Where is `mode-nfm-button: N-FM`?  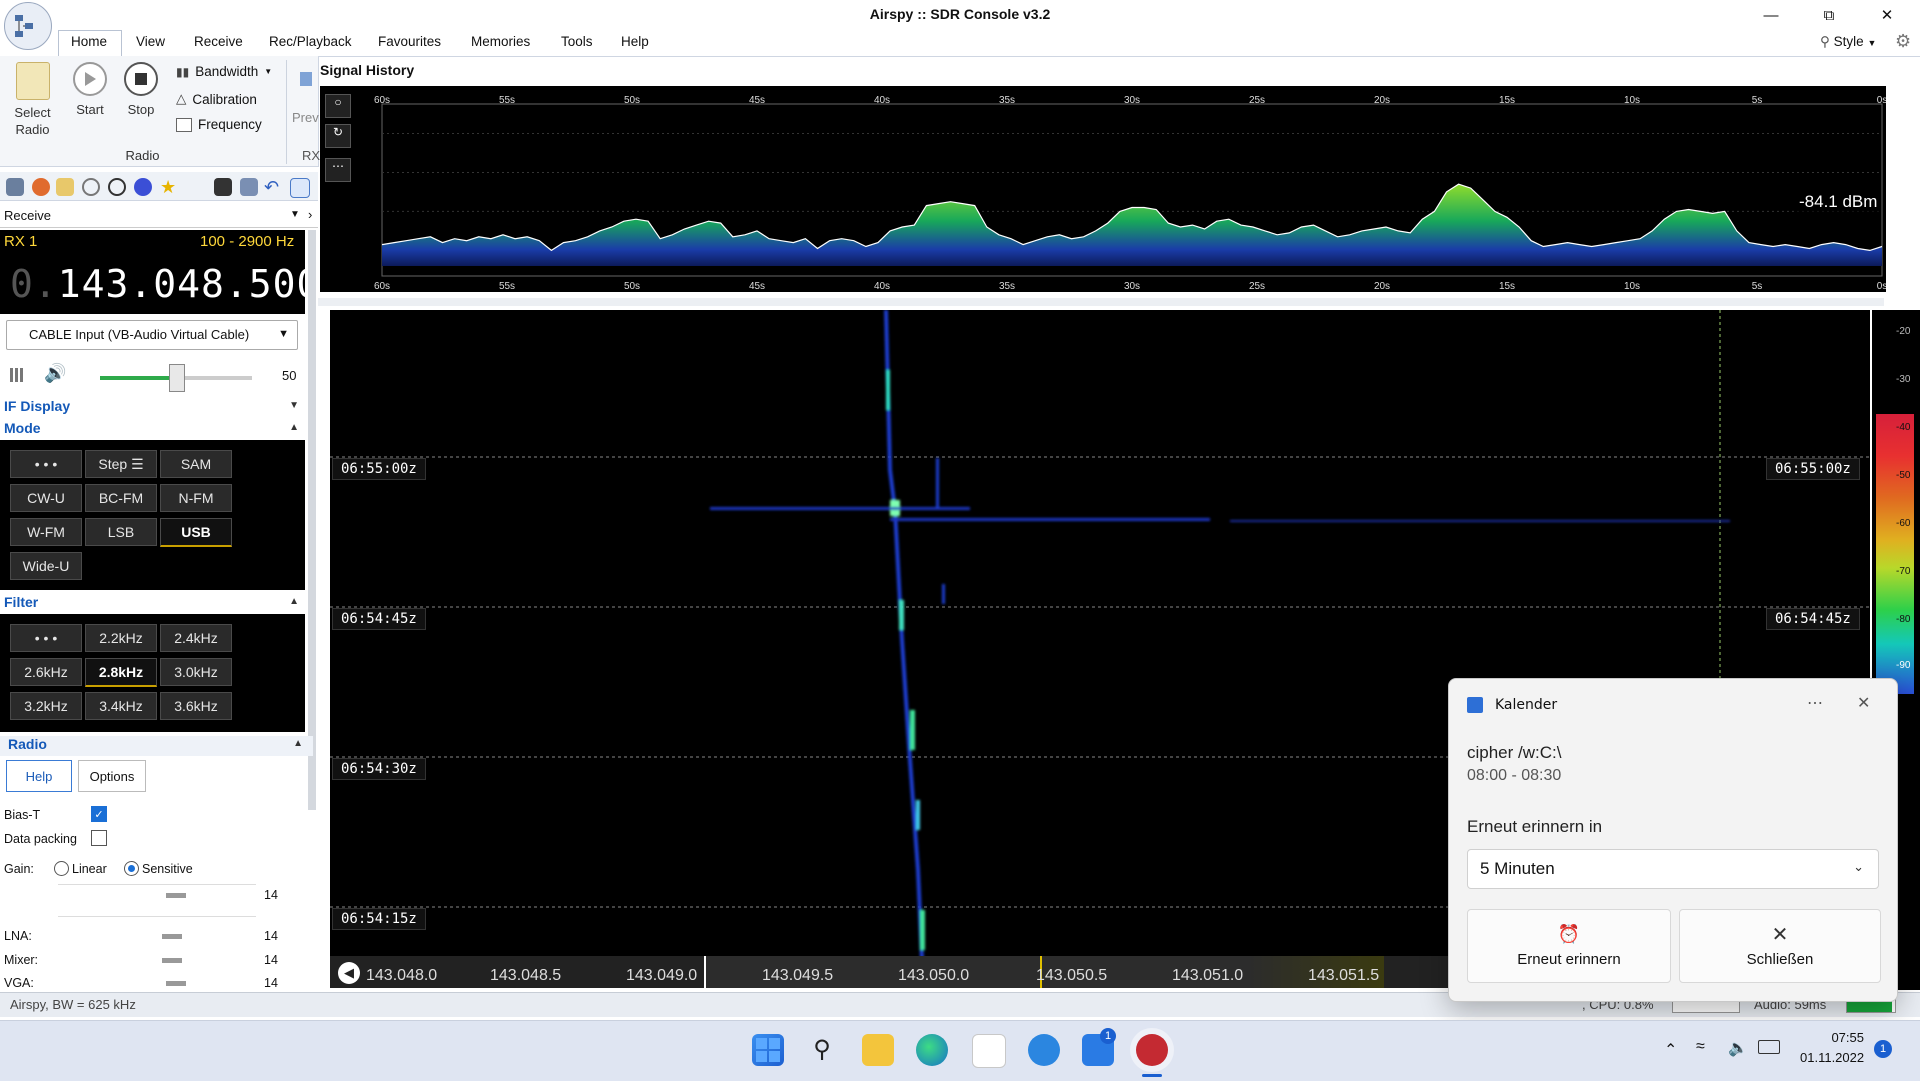
mode-nfm-button: N-FM is located at coordinates (196, 498).